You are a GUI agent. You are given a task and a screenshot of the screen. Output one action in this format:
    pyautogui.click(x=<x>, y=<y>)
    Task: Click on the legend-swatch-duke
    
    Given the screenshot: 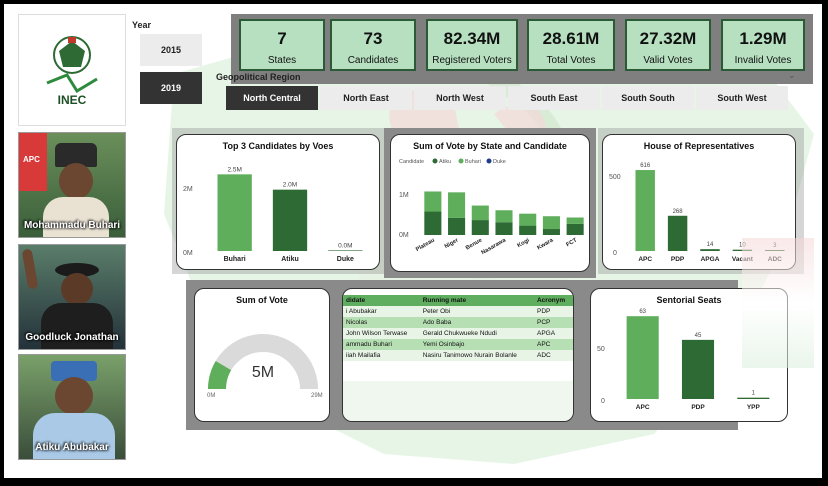 What is the action you would take?
    pyautogui.click(x=489, y=161)
    